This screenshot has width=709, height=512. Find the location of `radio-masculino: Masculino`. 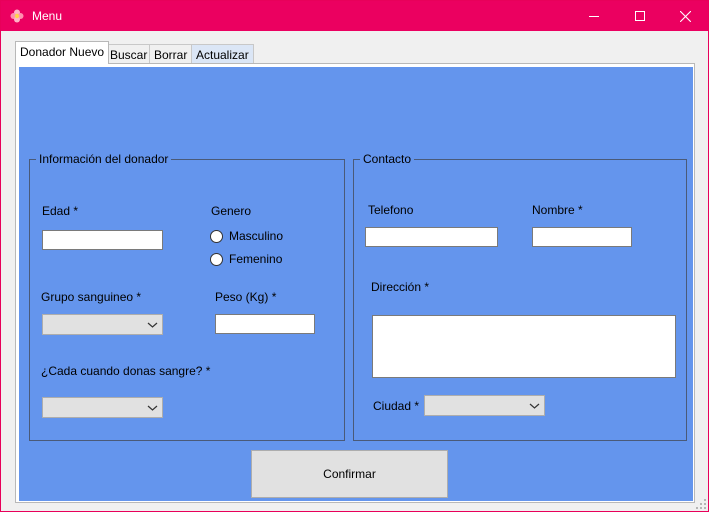

radio-masculino: Masculino is located at coordinates (246, 236).